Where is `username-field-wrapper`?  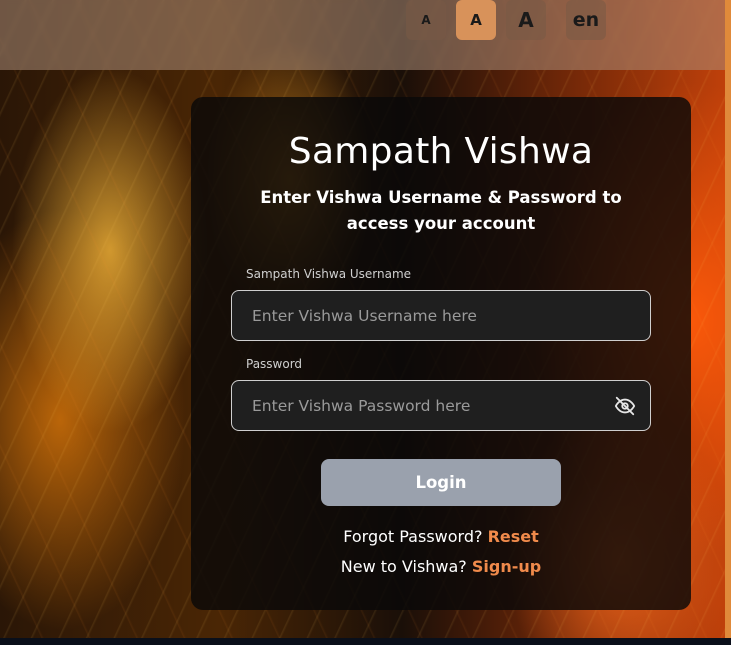 username-field-wrapper is located at coordinates (441, 315).